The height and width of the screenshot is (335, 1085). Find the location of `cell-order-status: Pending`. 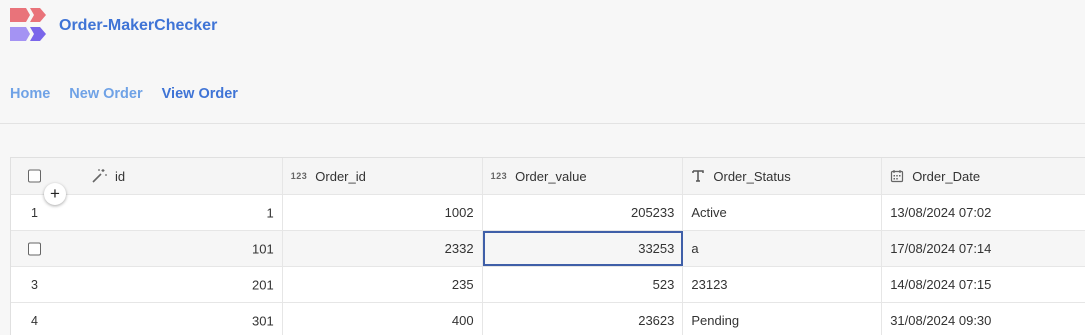

cell-order-status: Pending is located at coordinates (783, 319).